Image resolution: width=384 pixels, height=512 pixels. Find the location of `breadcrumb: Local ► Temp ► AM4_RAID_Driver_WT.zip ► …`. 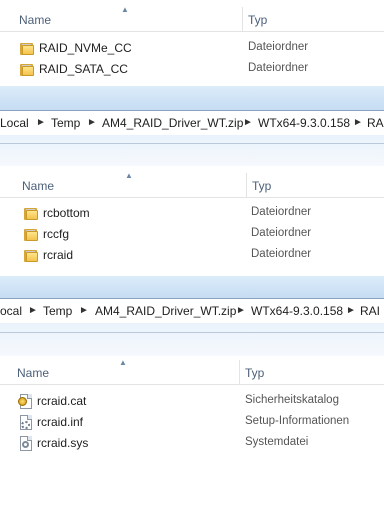

breadcrumb: Local ► Temp ► AM4_RAID_Driver_WT.zip ► … is located at coordinates (192, 123).